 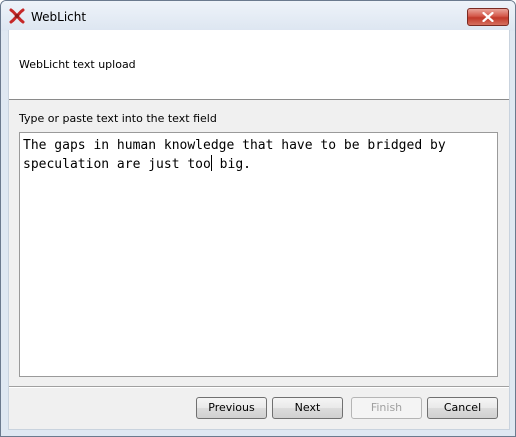 I want to click on title-bar: WebLicht, so click(x=258, y=16).